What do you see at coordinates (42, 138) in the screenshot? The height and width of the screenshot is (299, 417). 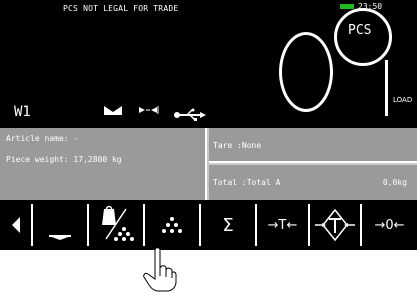 I see `article-name: Article name: -` at bounding box center [42, 138].